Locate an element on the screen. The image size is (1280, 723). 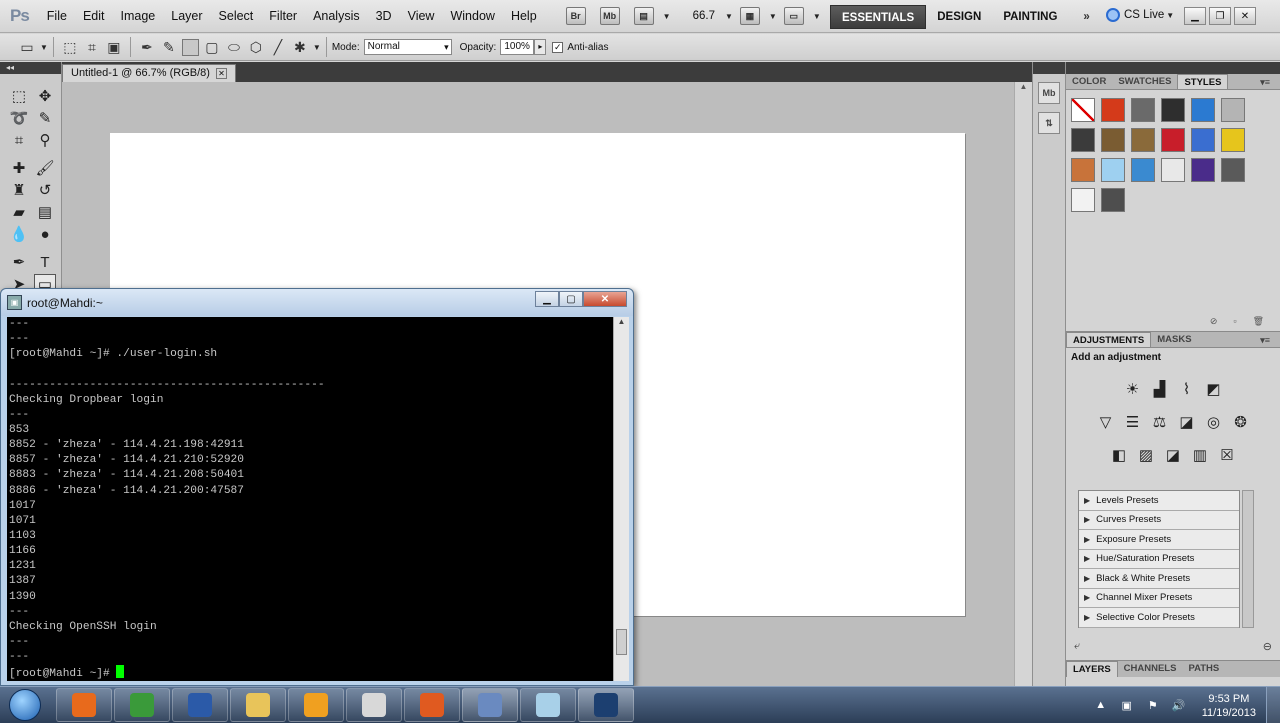
document-scrollbar: ▲ is located at coordinates (1023, 384).